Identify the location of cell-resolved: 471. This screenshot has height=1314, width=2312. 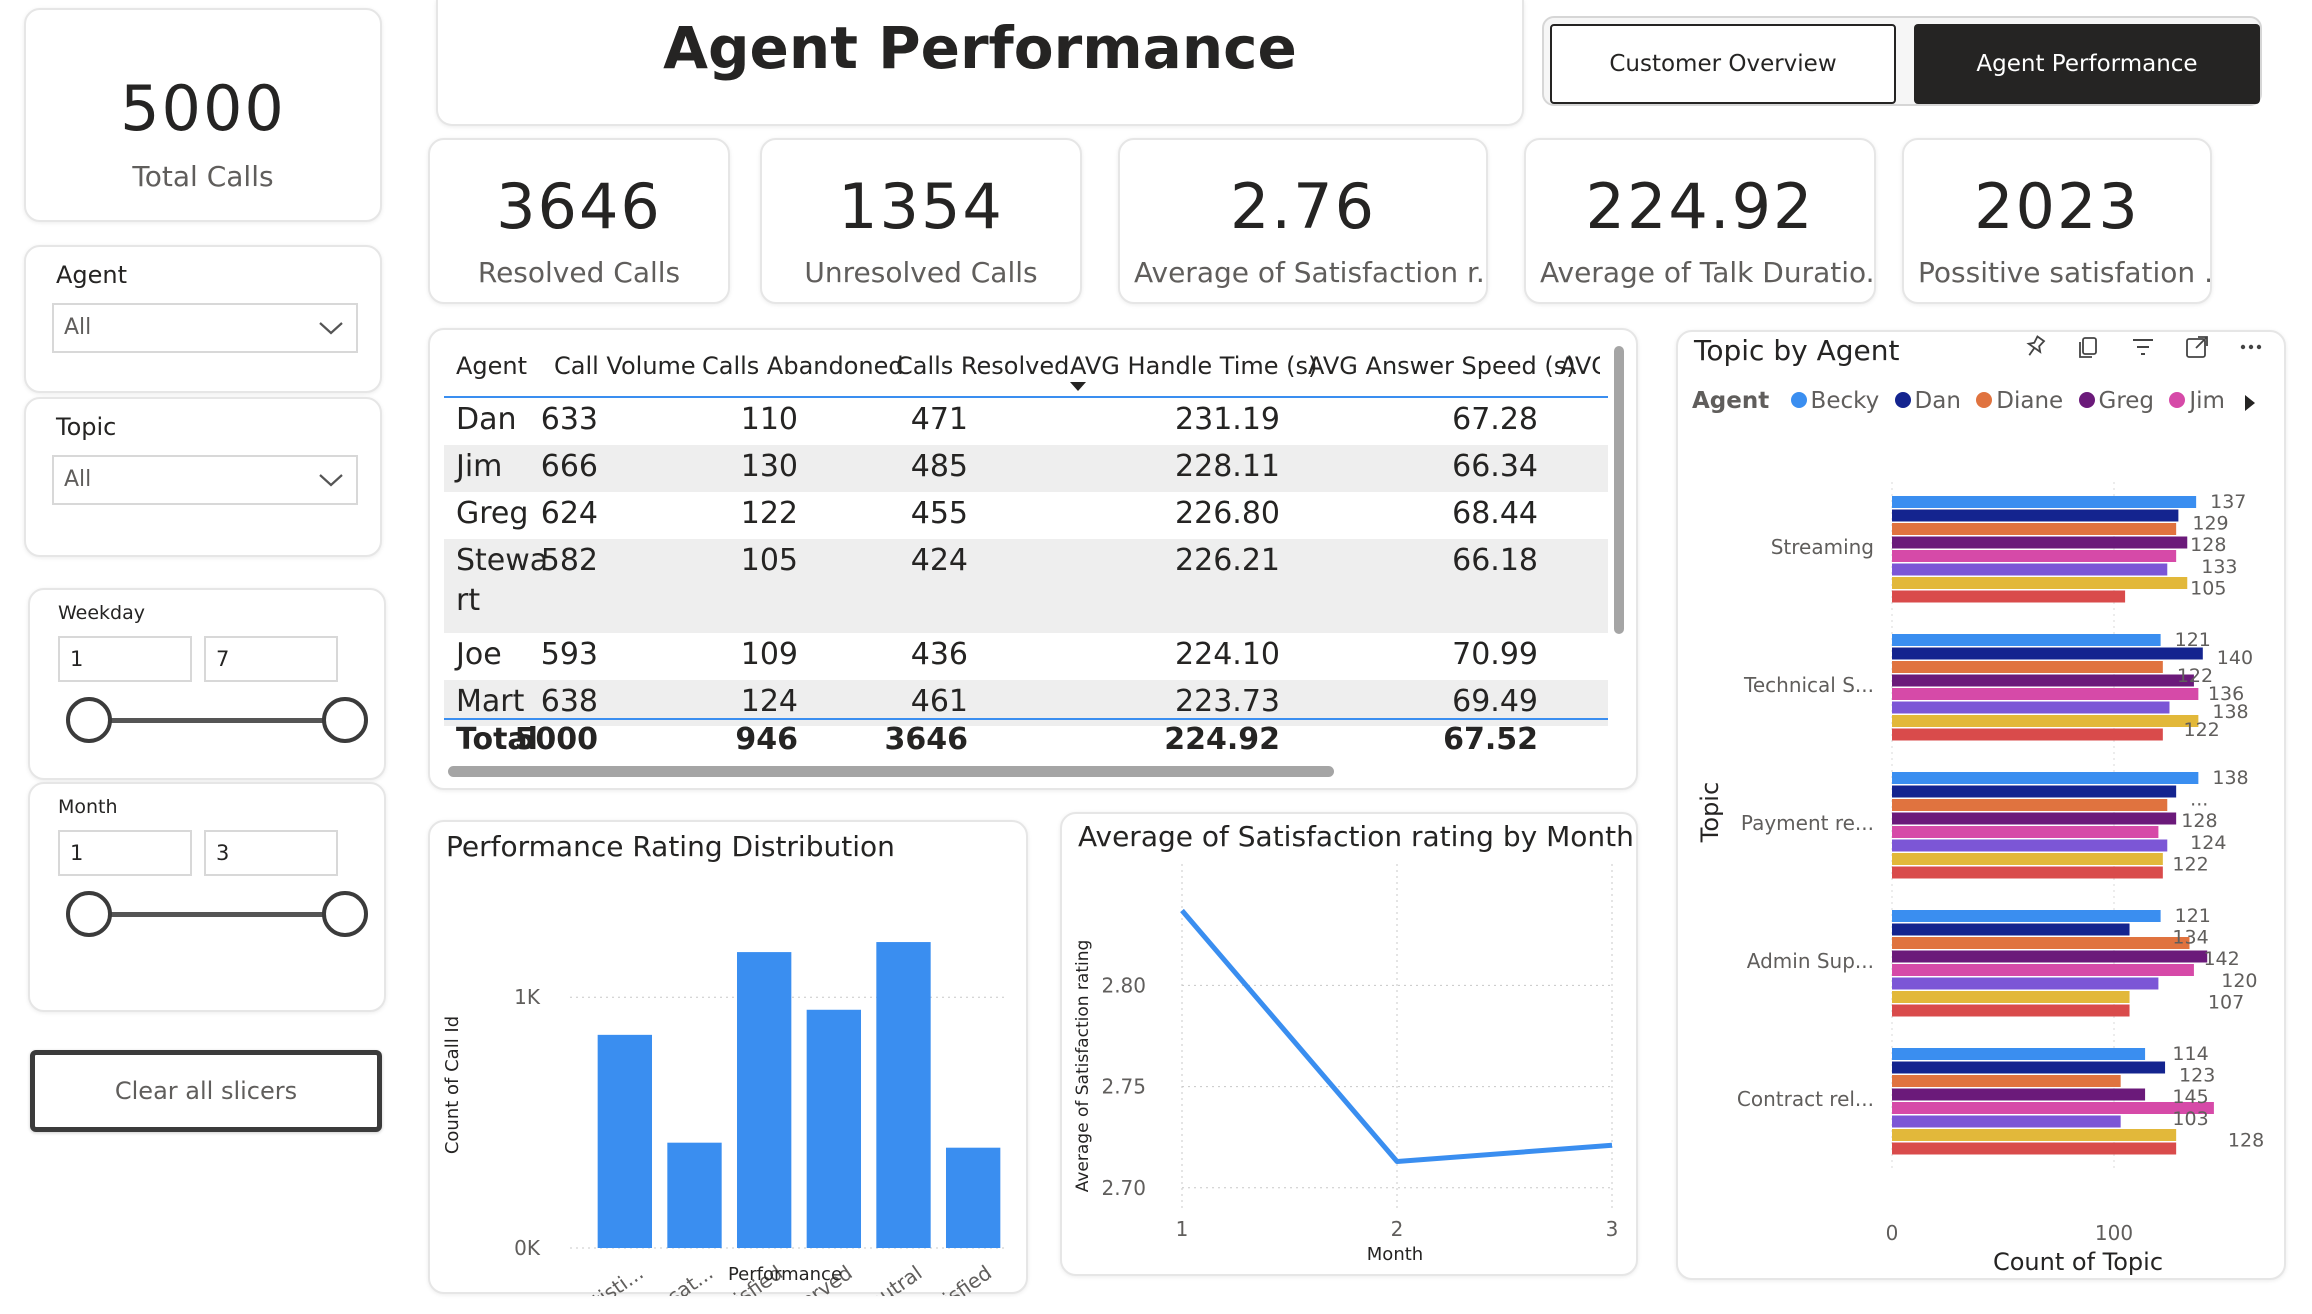
(939, 419).